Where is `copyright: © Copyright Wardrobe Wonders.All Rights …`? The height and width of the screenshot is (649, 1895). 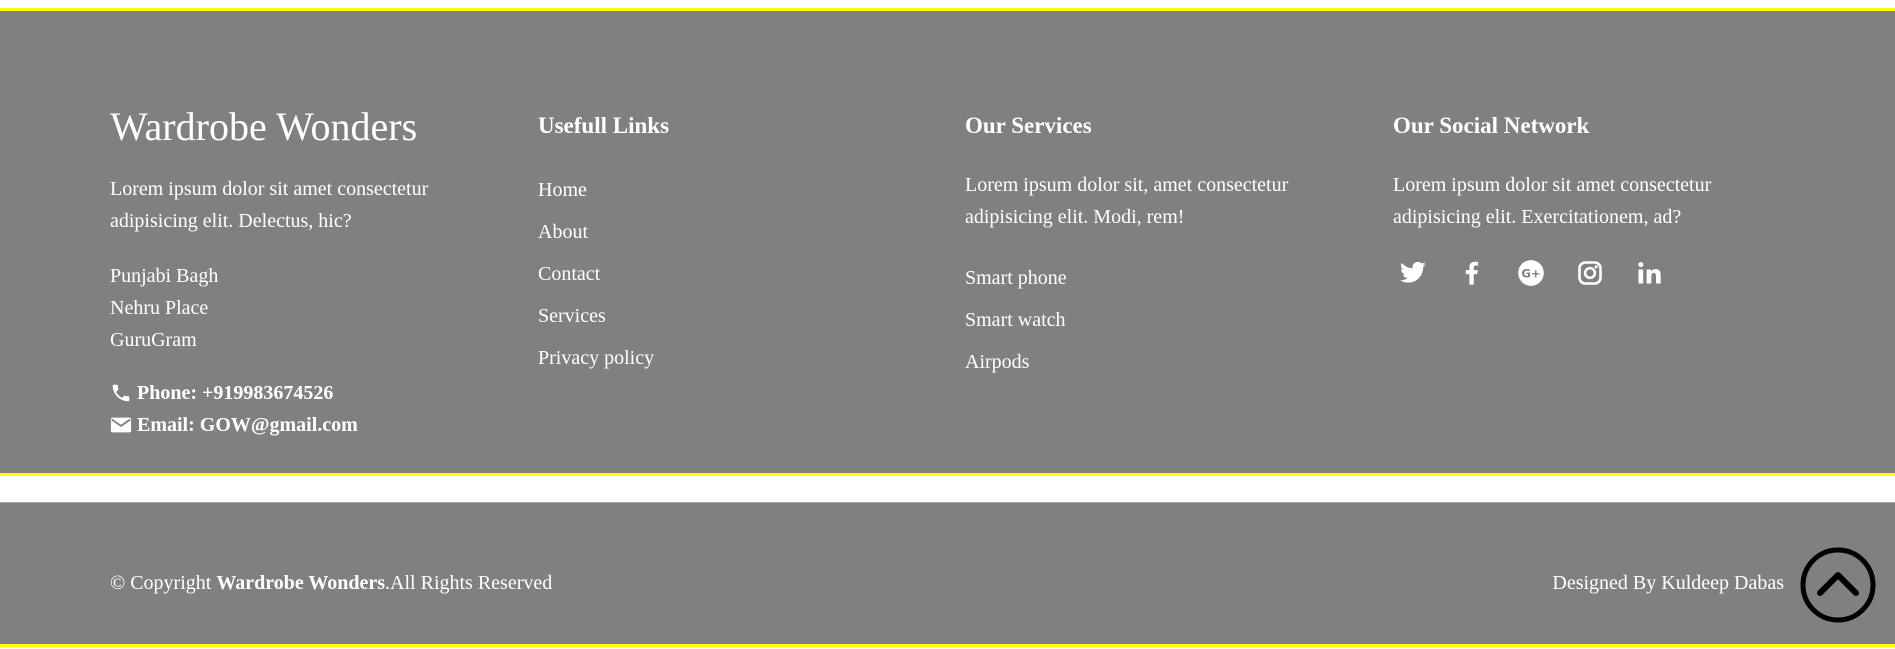 copyright: © Copyright Wardrobe Wonders.All Rights … is located at coordinates (331, 583).